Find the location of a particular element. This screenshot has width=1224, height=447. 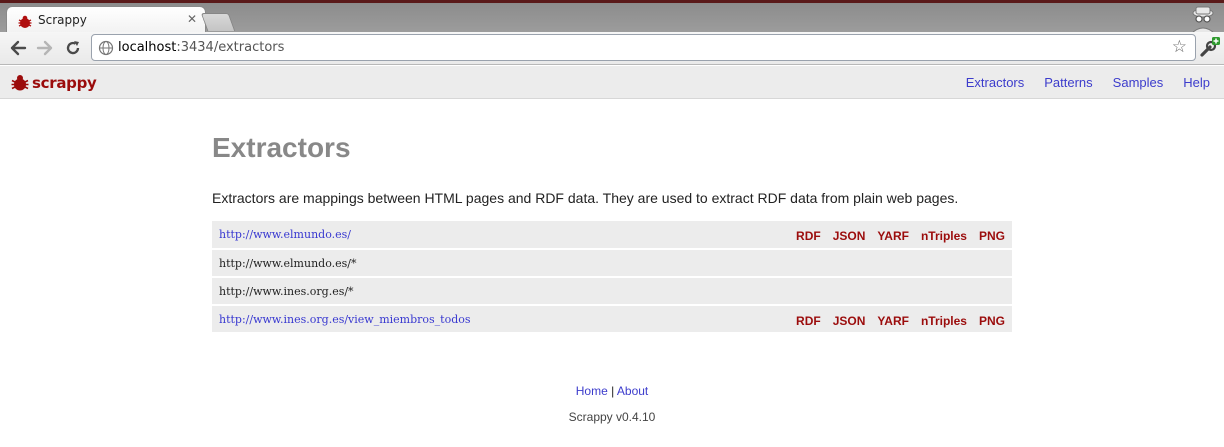

reload-icon is located at coordinates (73, 48).